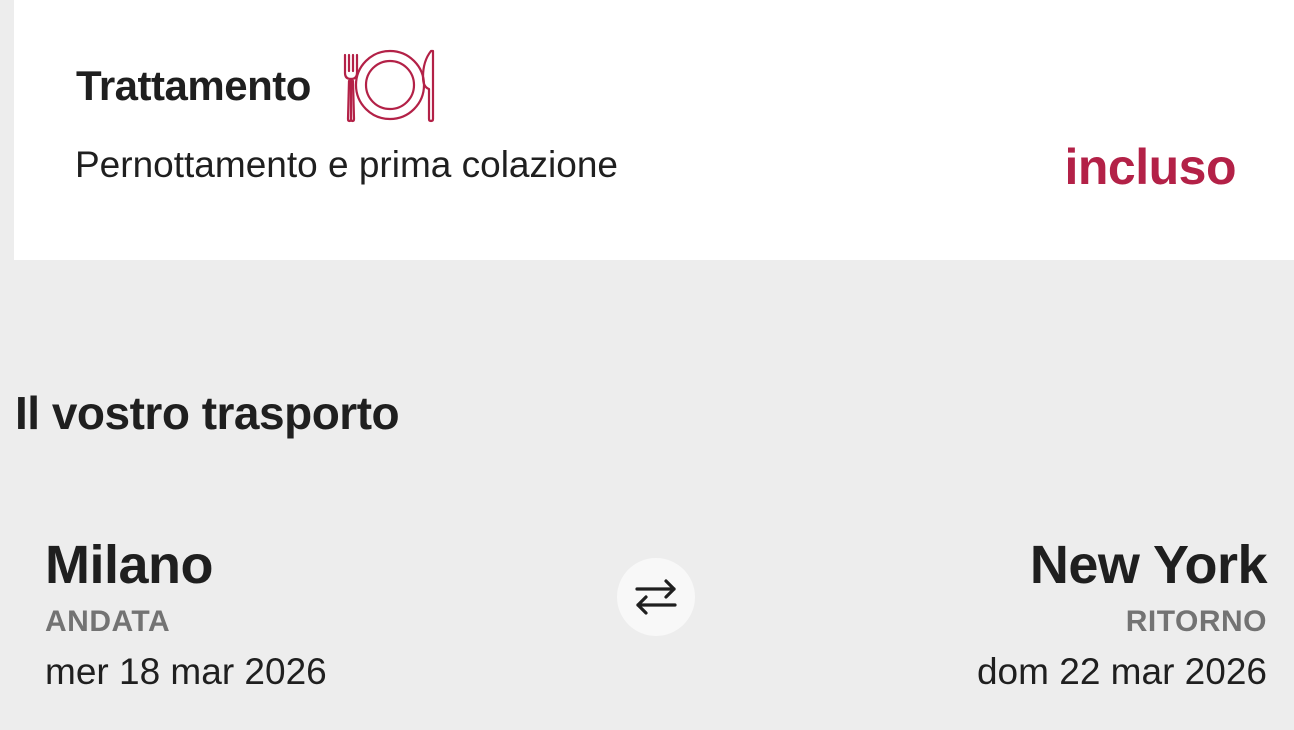 This screenshot has width=1294, height=730. I want to click on return-type-label: RITORNO, so click(1196, 621).